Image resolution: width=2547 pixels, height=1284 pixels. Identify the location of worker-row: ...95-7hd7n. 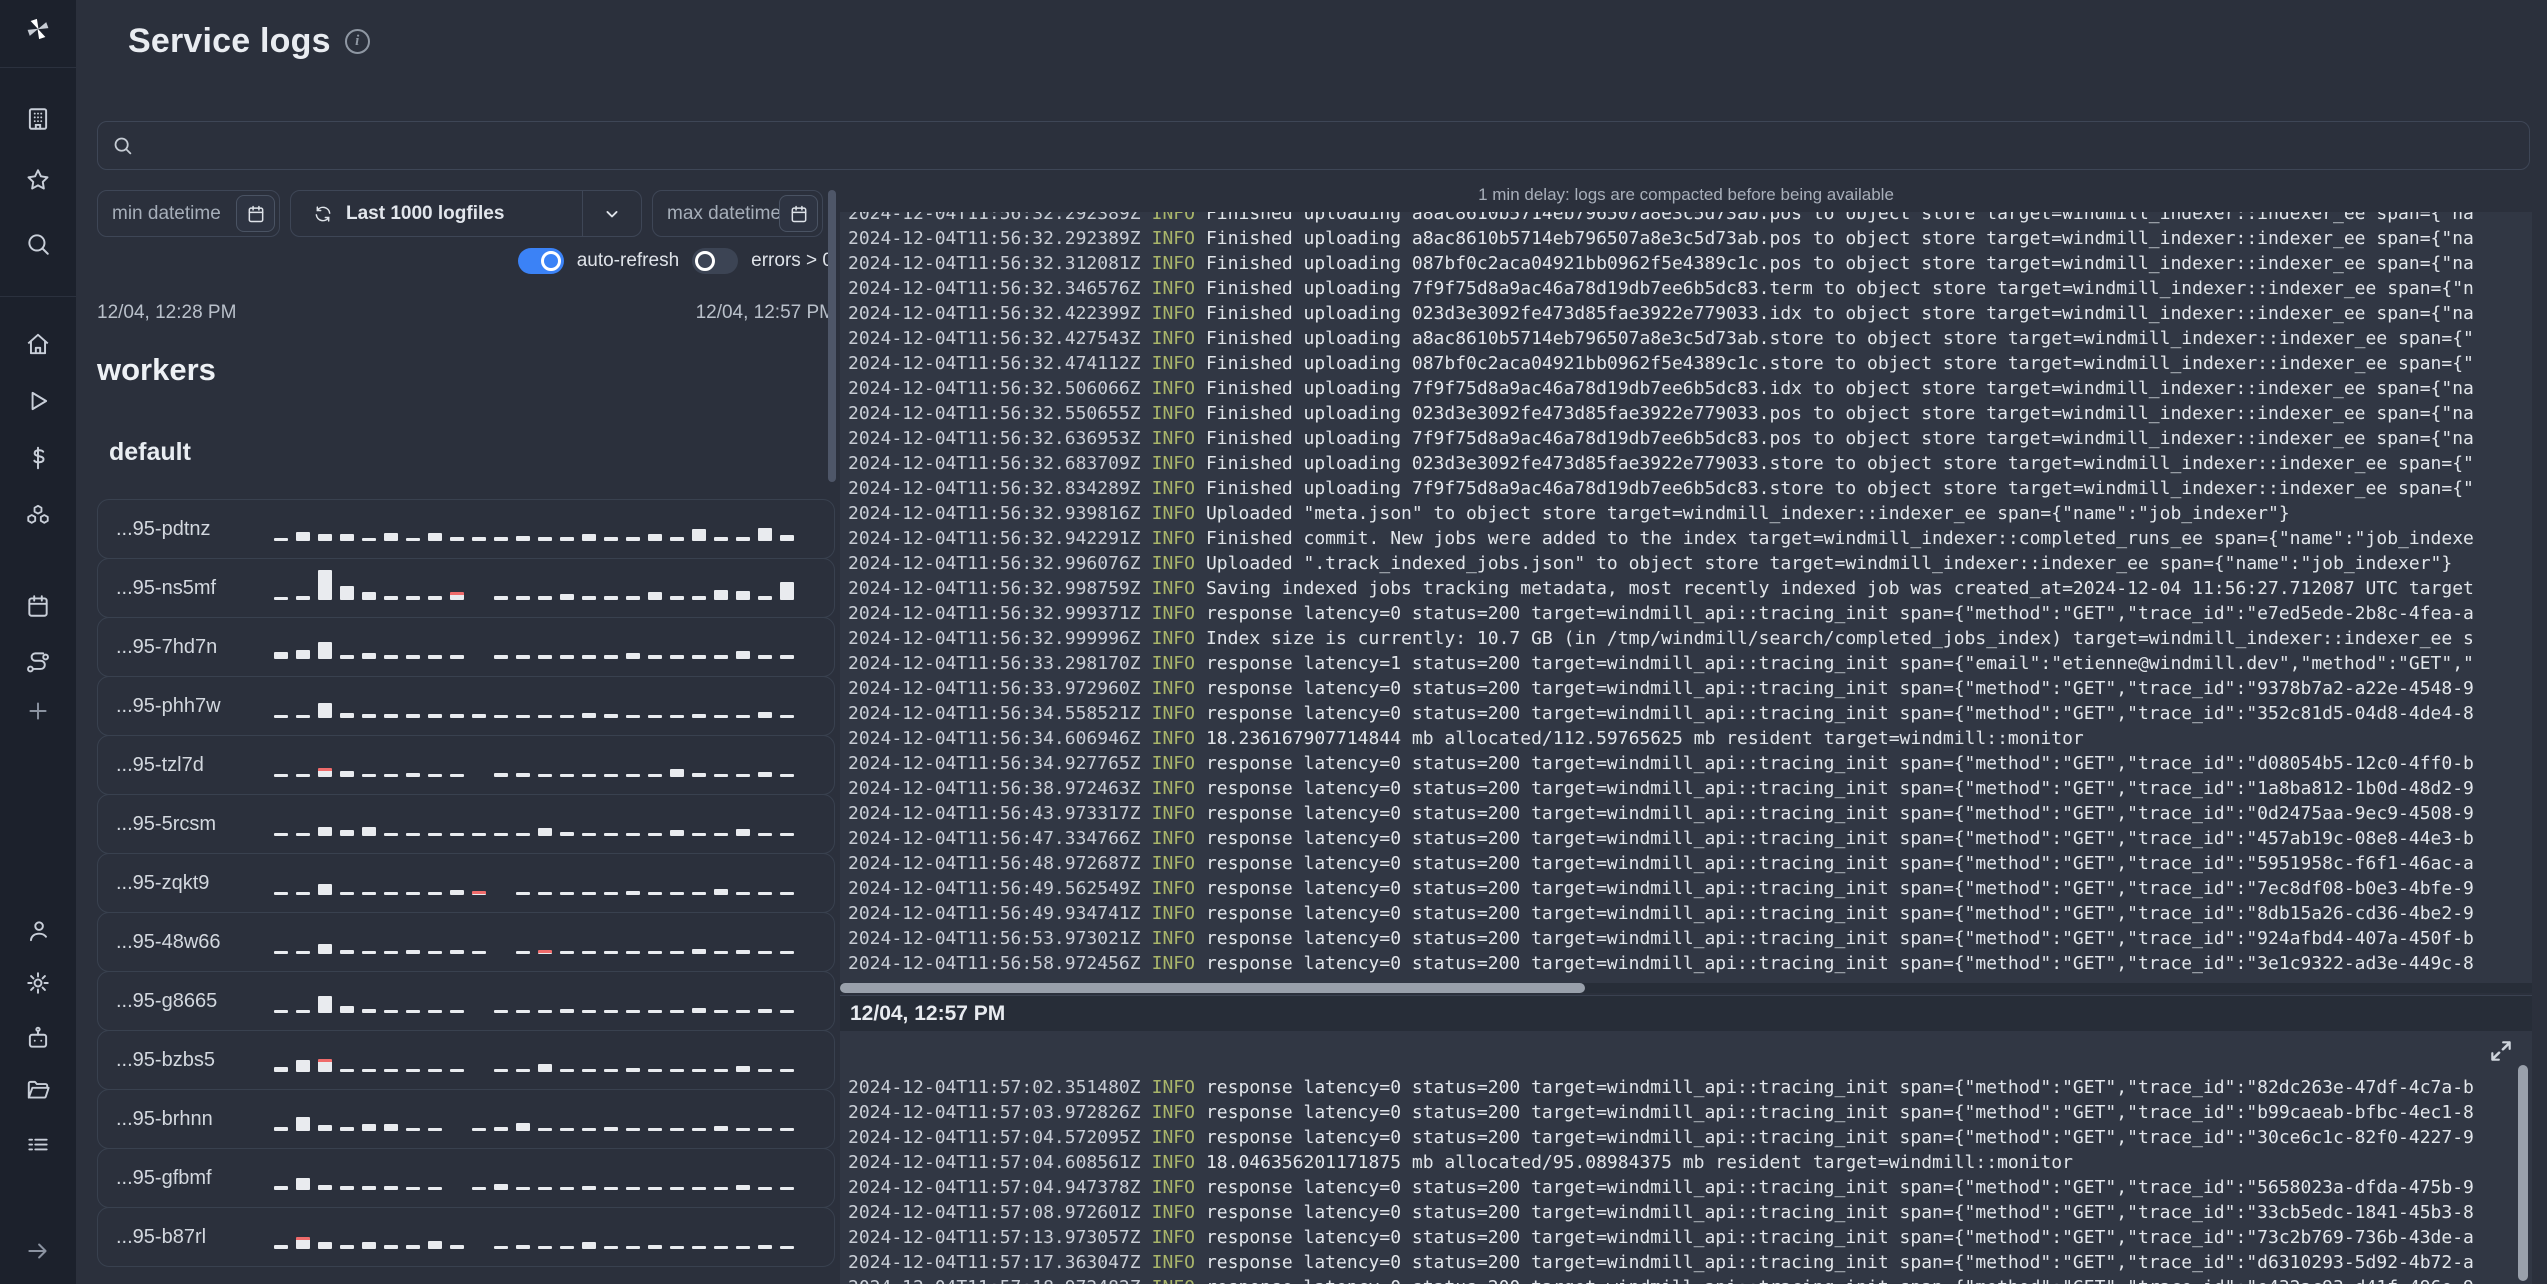
(466, 647).